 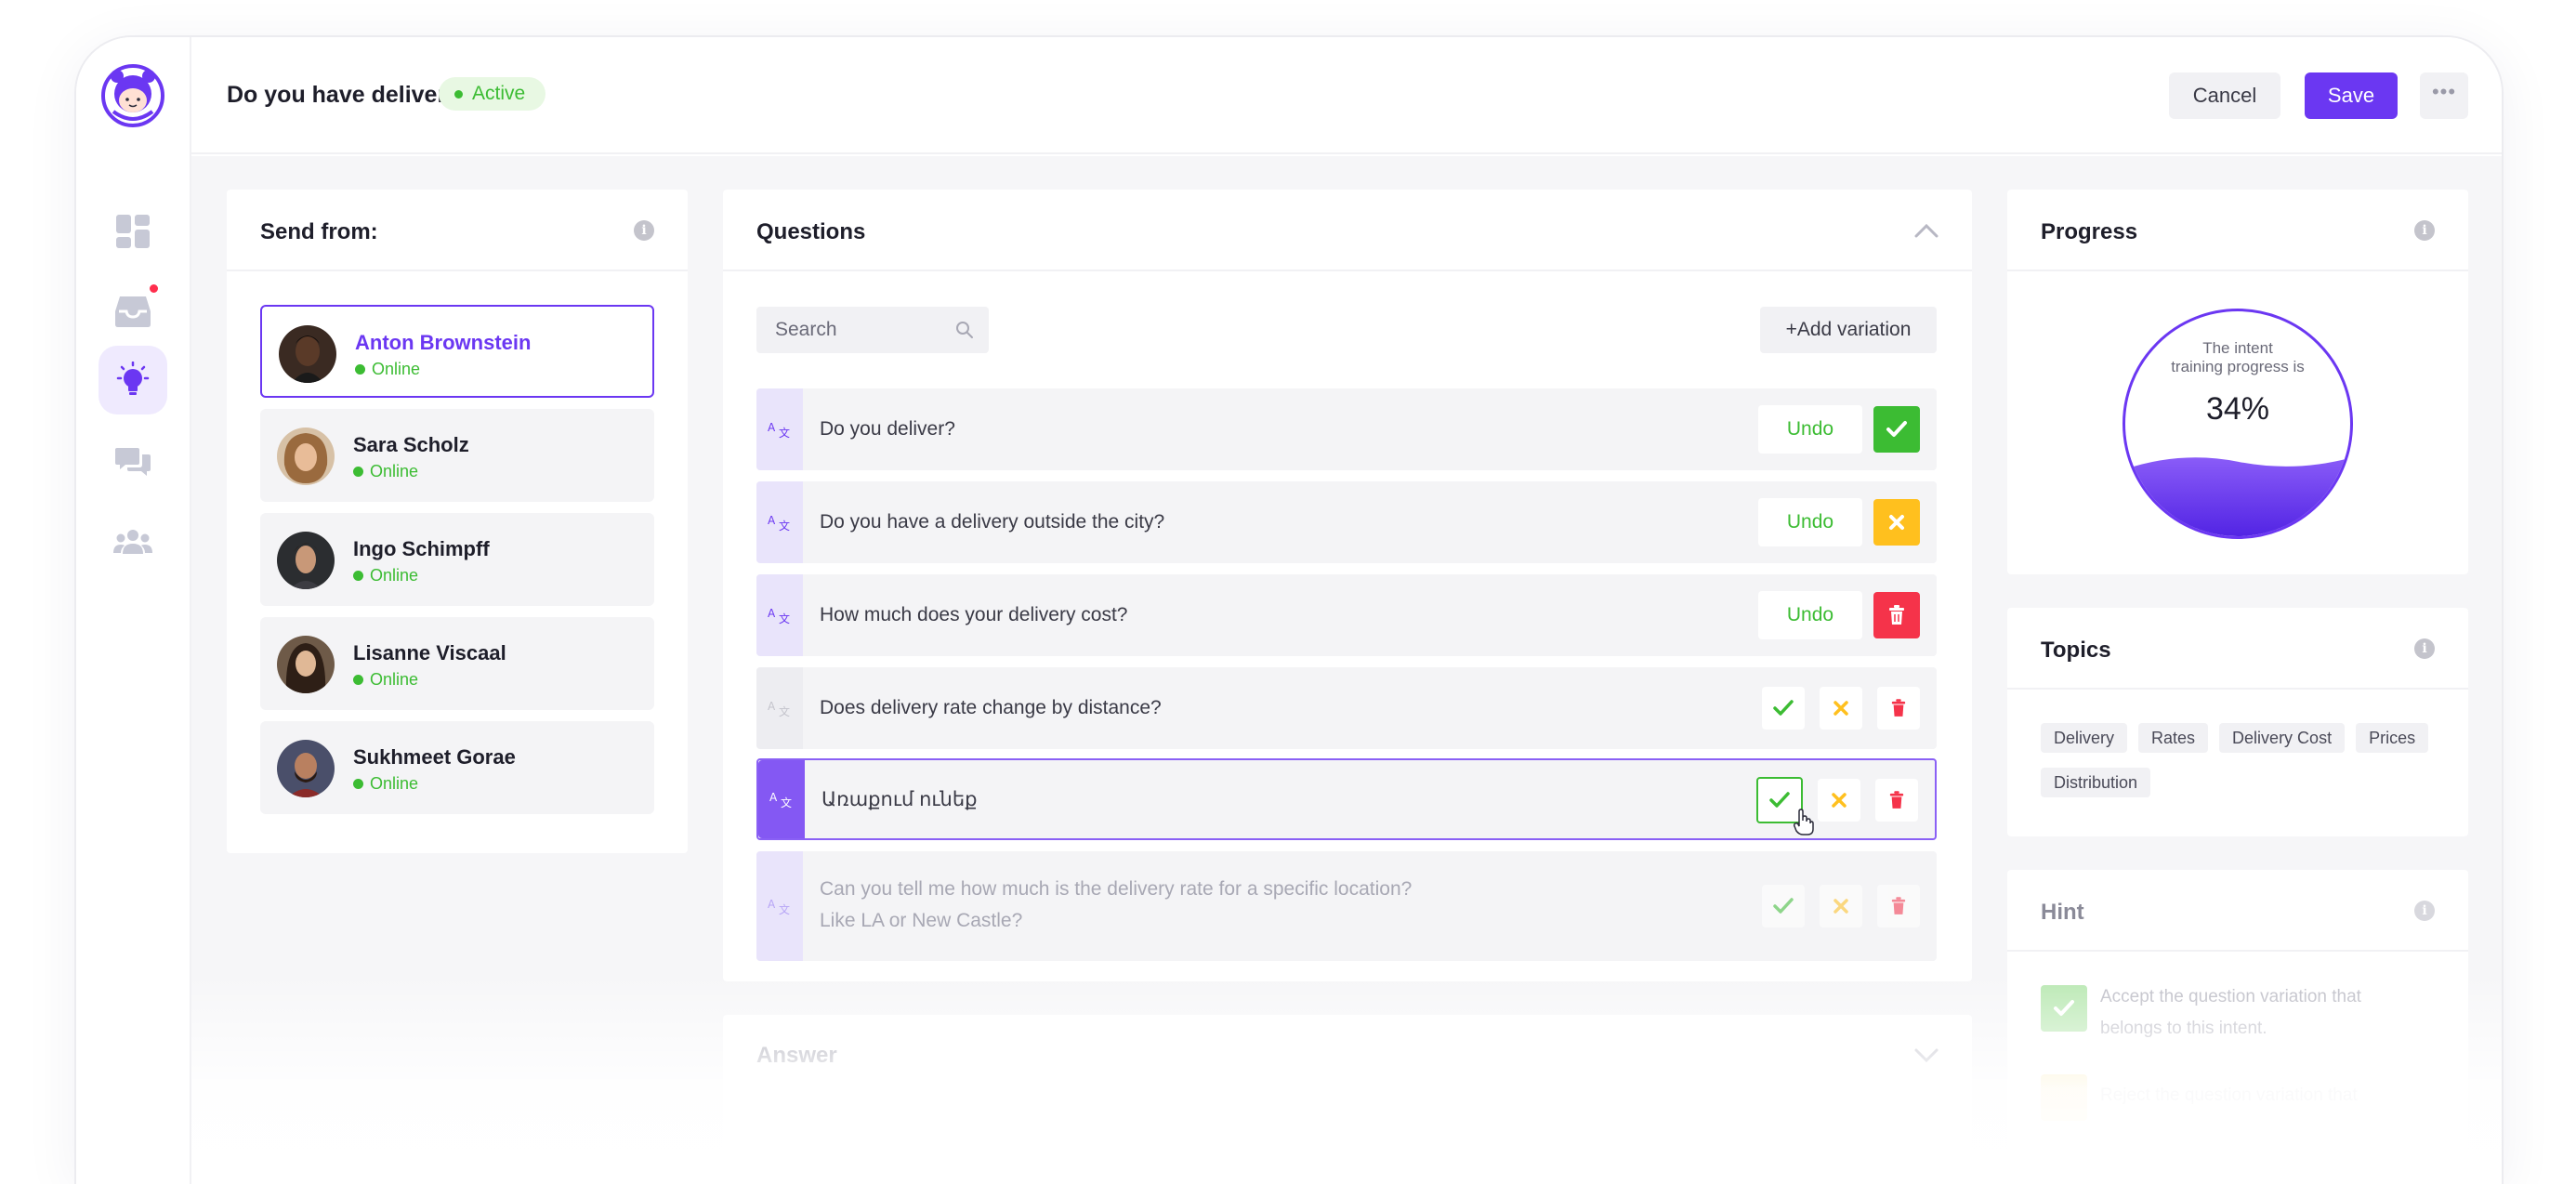 What do you see at coordinates (1346, 799) in the screenshot?
I see `question-row-editing: A文 Առաքում ունեք` at bounding box center [1346, 799].